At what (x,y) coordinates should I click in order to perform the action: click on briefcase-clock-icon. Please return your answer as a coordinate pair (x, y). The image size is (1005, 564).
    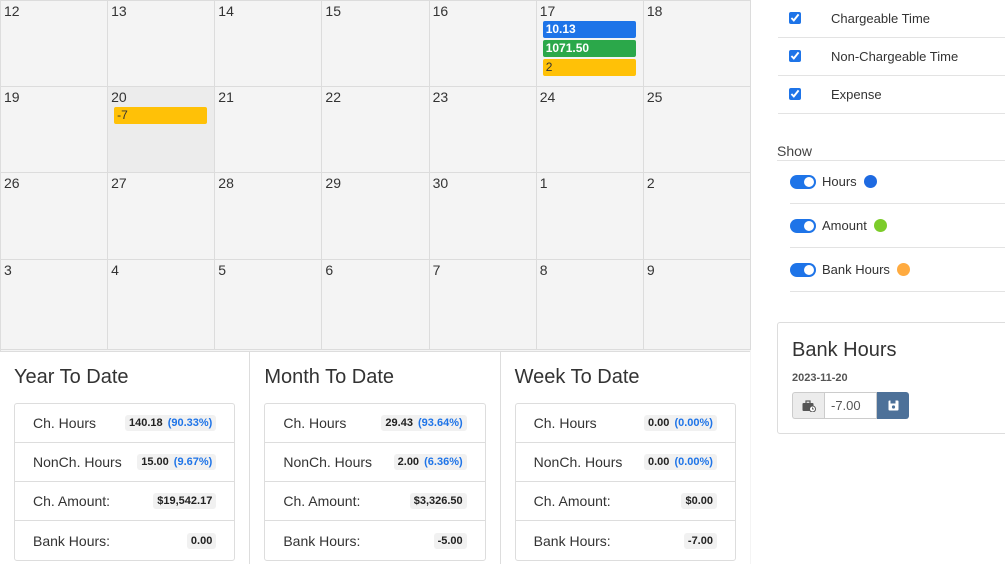
    Looking at the image, I should click on (808, 405).